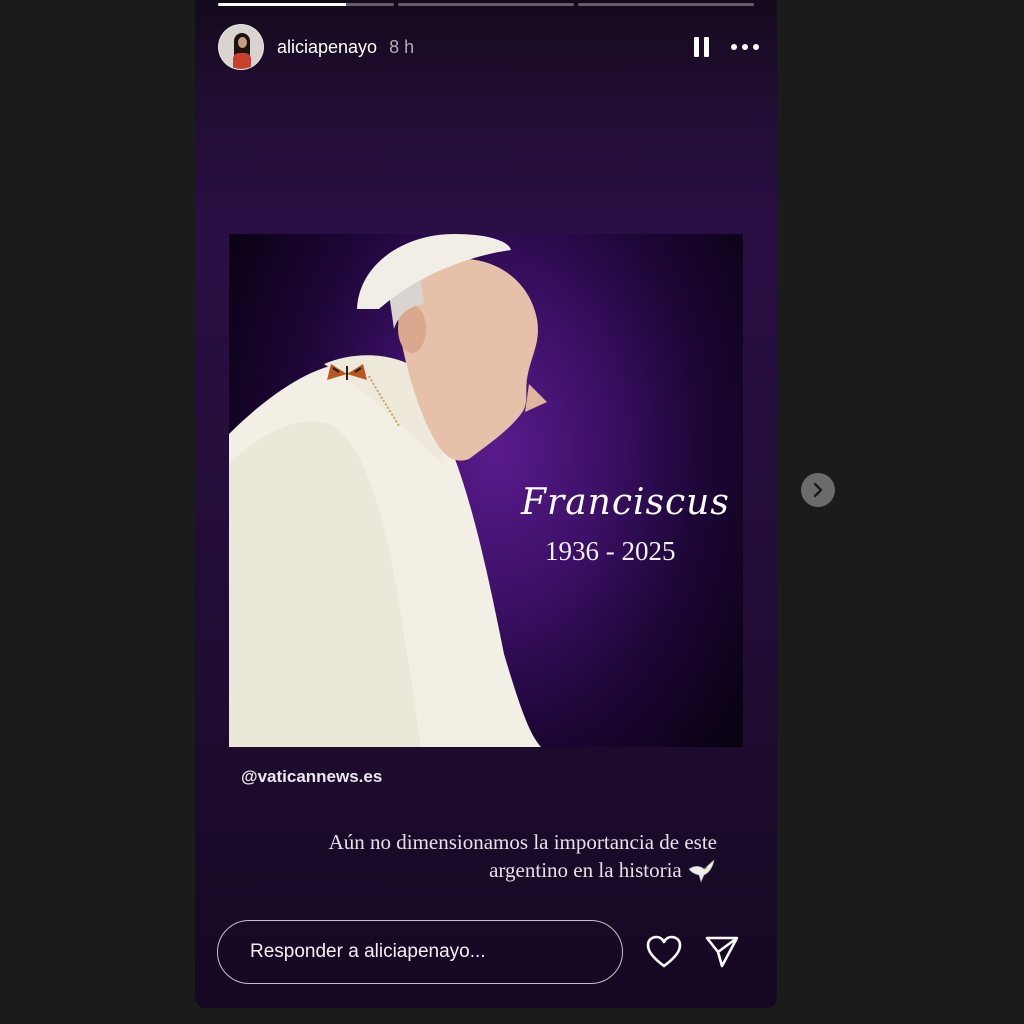 The image size is (1024, 1024). Describe the element at coordinates (327, 47) in the screenshot. I see `username: aliciapenayo` at that location.